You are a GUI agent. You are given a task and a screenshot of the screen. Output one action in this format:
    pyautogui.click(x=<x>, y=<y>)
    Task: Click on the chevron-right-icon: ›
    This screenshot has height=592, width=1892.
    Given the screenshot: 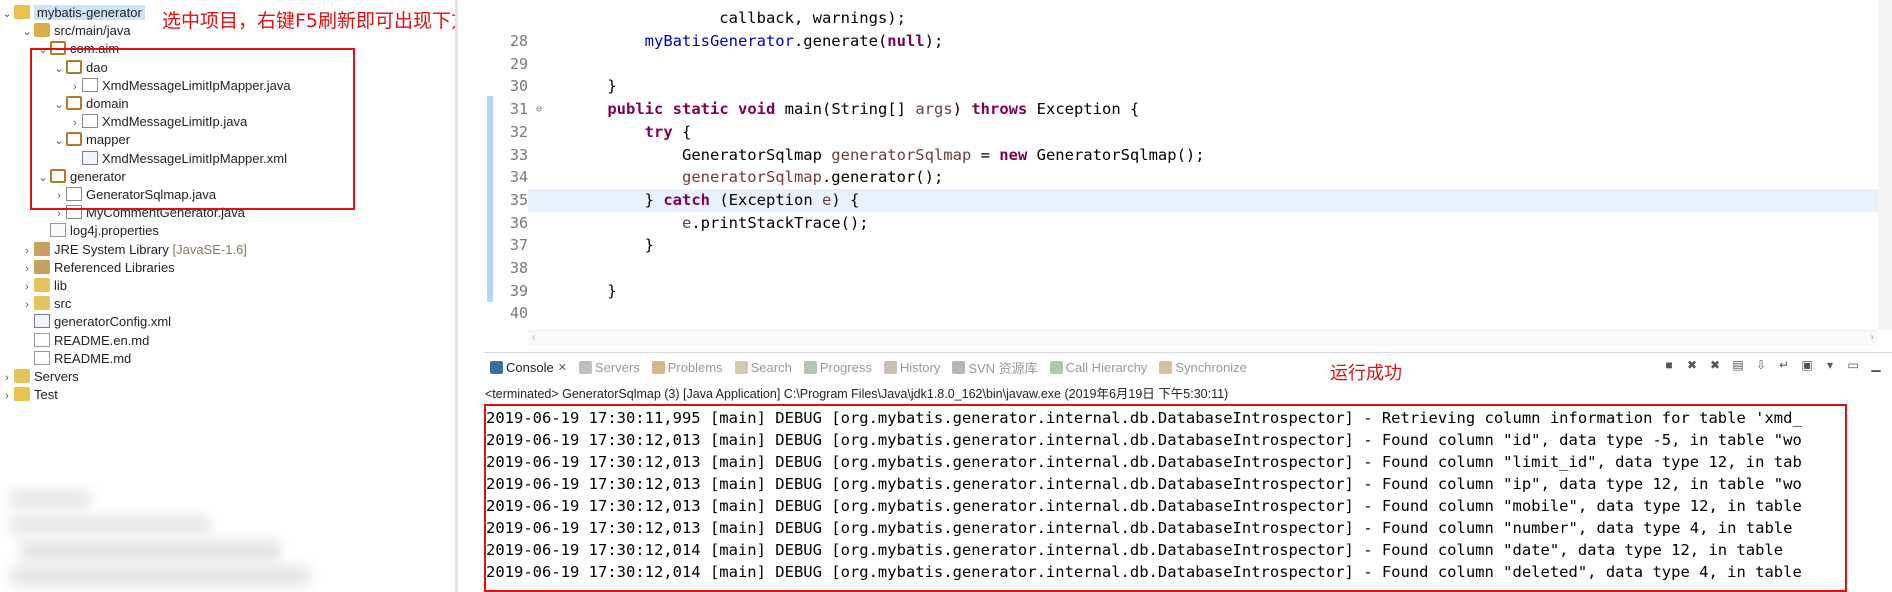 What is the action you would take?
    pyautogui.click(x=7, y=396)
    